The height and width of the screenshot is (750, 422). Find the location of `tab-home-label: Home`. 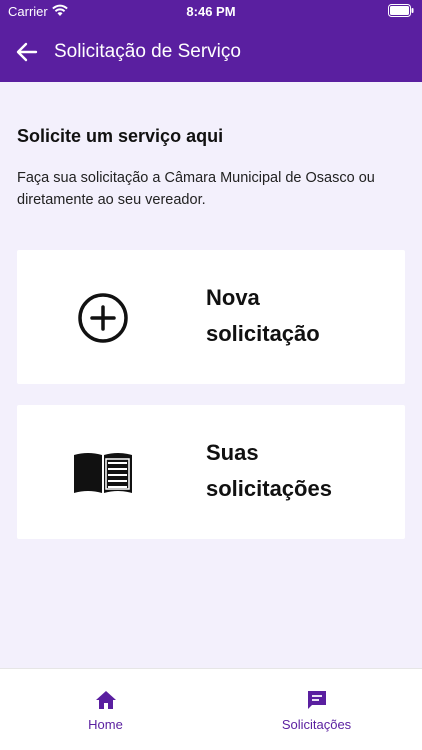

tab-home-label: Home is located at coordinates (105, 724).